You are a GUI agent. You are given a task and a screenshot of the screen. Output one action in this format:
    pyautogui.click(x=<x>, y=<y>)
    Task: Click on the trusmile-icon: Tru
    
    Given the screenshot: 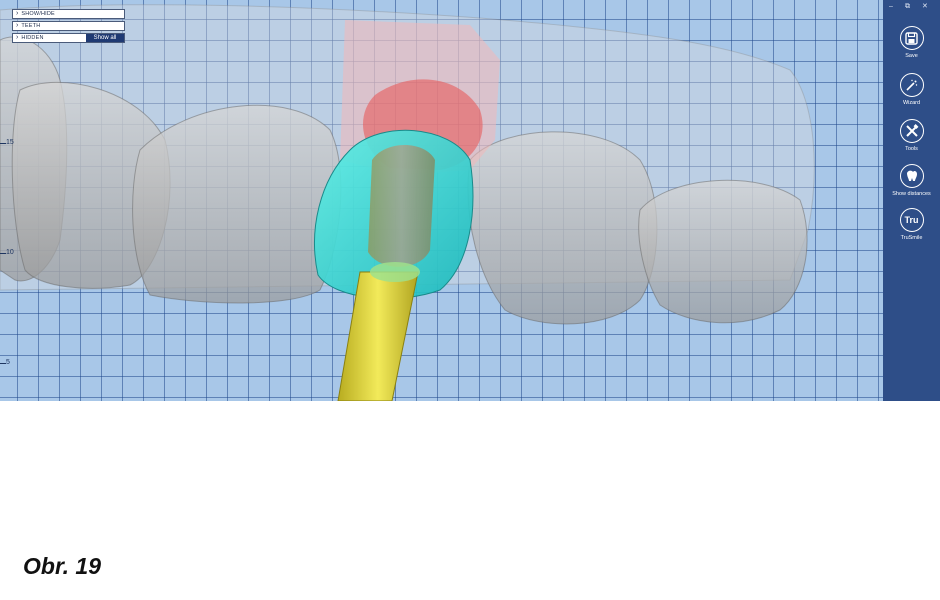 What is the action you would take?
    pyautogui.click(x=911, y=220)
    